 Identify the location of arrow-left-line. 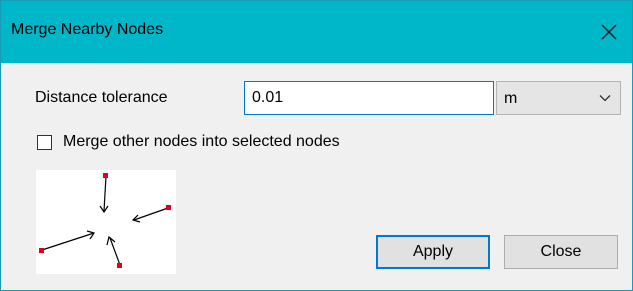
(68, 241).